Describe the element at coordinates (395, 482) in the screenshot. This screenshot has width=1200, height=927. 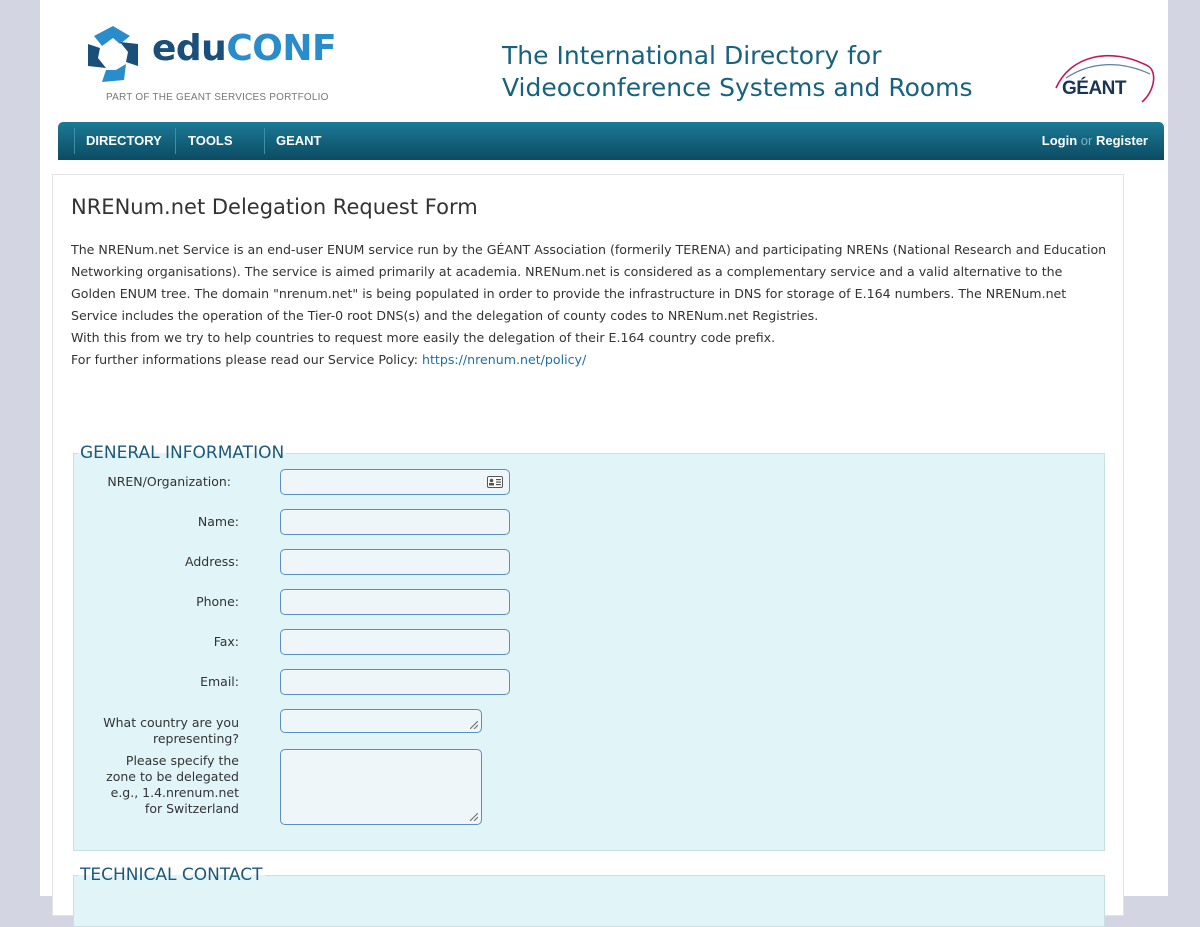
I see `organization-input` at that location.